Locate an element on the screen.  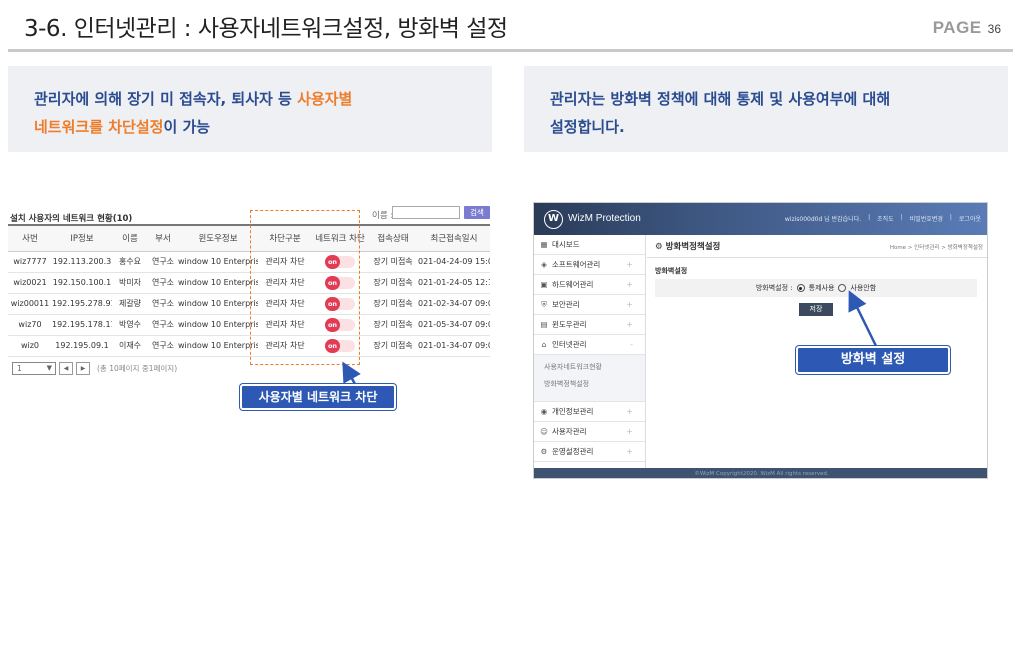
cell-name: 이재수 is located at coordinates (130, 346).